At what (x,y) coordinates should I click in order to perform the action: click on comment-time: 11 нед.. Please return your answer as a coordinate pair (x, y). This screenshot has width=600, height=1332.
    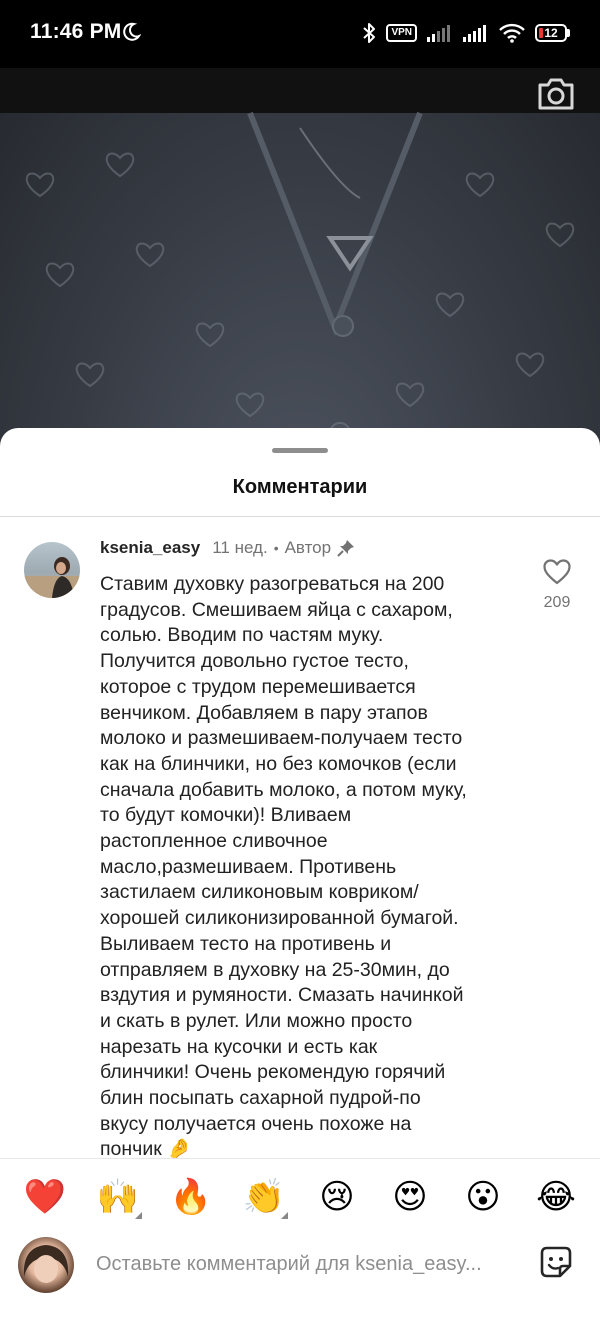
    Looking at the image, I should click on (240, 547).